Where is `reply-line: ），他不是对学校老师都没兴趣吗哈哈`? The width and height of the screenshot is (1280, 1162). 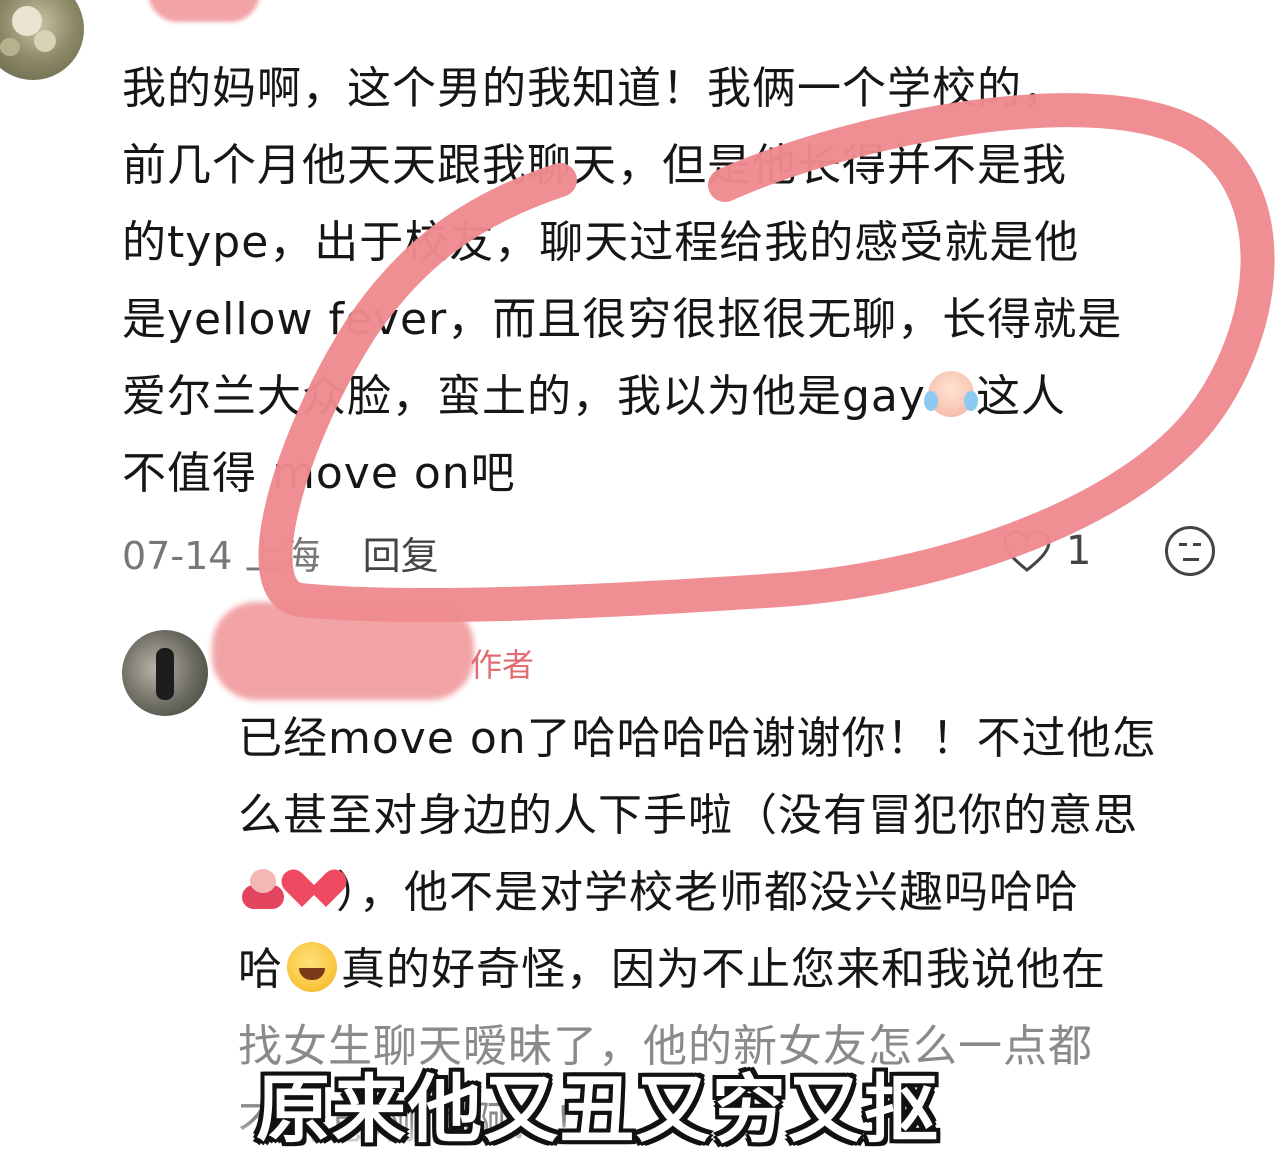 reply-line: ），他不是对学校老师都没兴趣吗哈哈 is located at coordinates (738, 892).